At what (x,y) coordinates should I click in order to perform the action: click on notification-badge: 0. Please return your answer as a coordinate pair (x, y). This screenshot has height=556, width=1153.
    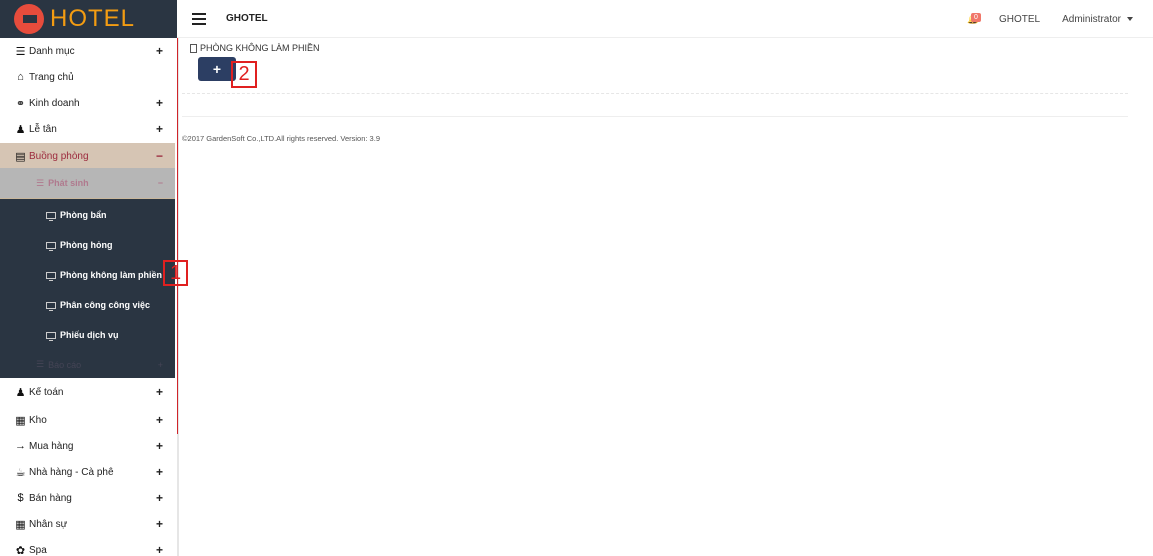
    Looking at the image, I should click on (975, 17).